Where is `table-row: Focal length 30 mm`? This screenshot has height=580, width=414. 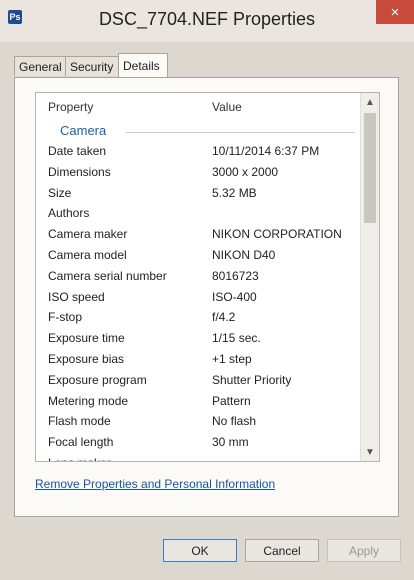 table-row: Focal length 30 mm is located at coordinates (198, 442).